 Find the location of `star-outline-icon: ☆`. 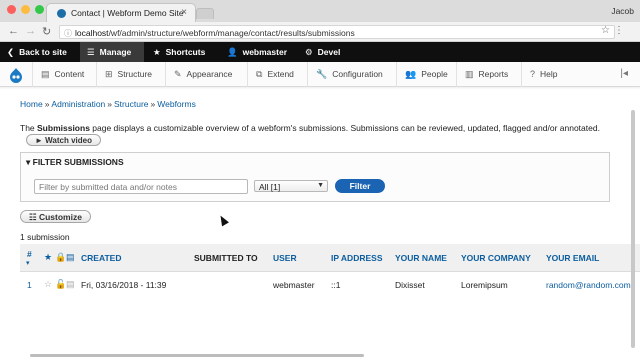

star-outline-icon: ☆ is located at coordinates (48, 284).